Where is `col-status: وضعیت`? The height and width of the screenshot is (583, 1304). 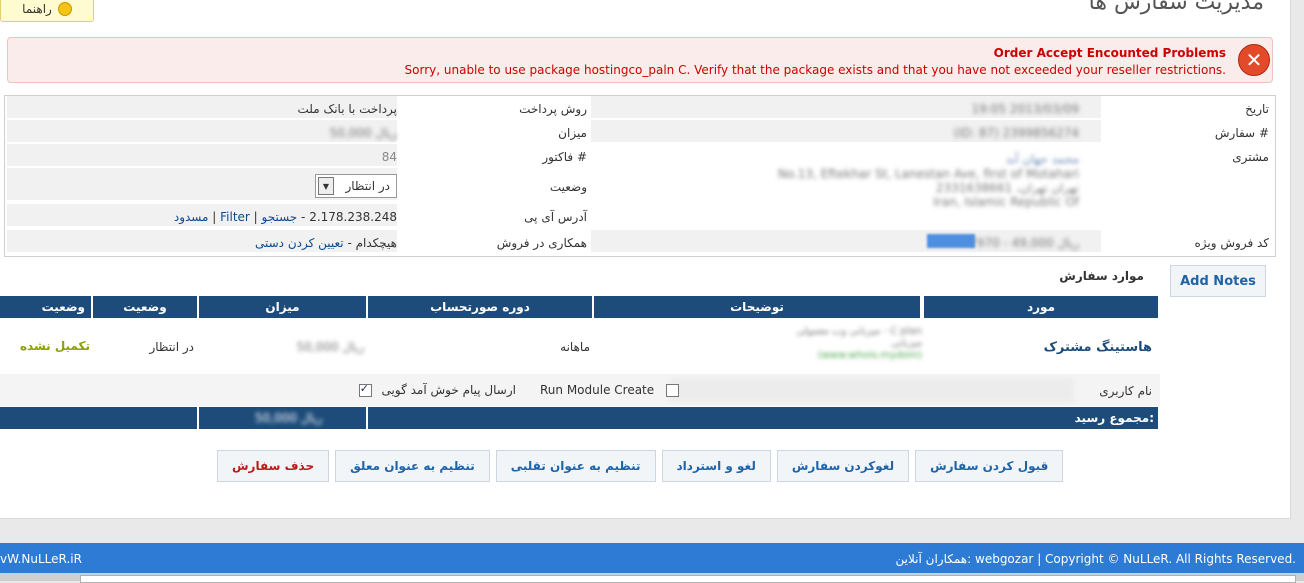 col-status: وضعیت is located at coordinates (145, 307).